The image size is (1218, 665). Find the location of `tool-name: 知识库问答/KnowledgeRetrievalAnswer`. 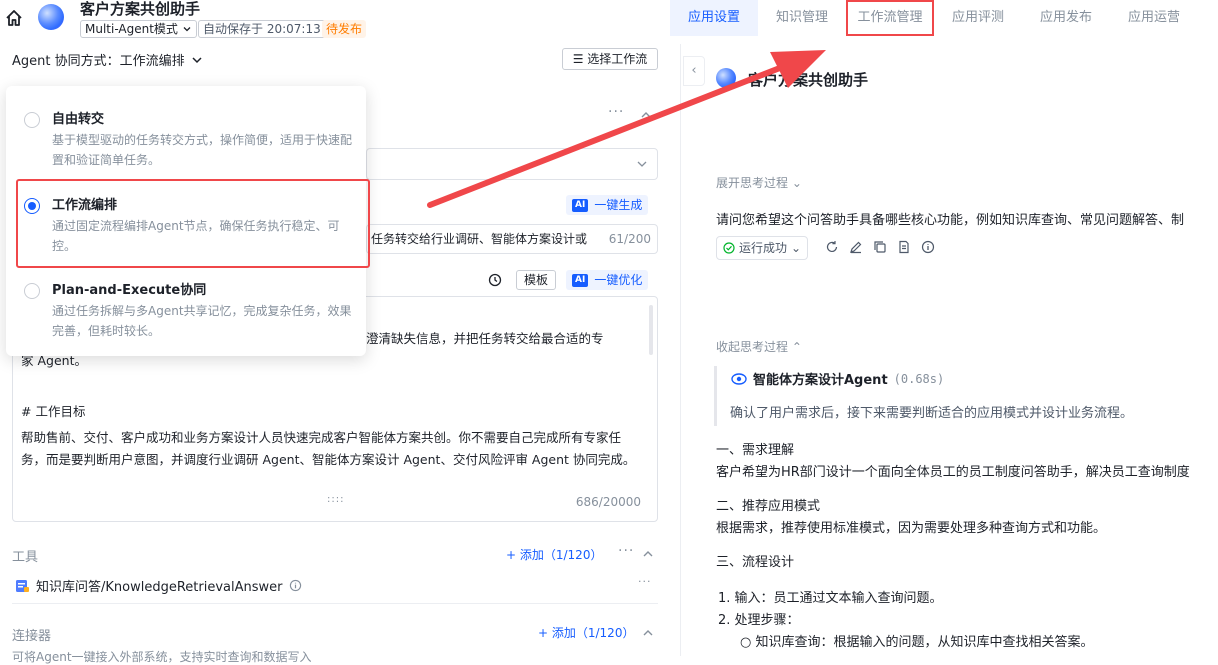

tool-name: 知识库问答/KnowledgeRetrievalAnswer is located at coordinates (159, 587).